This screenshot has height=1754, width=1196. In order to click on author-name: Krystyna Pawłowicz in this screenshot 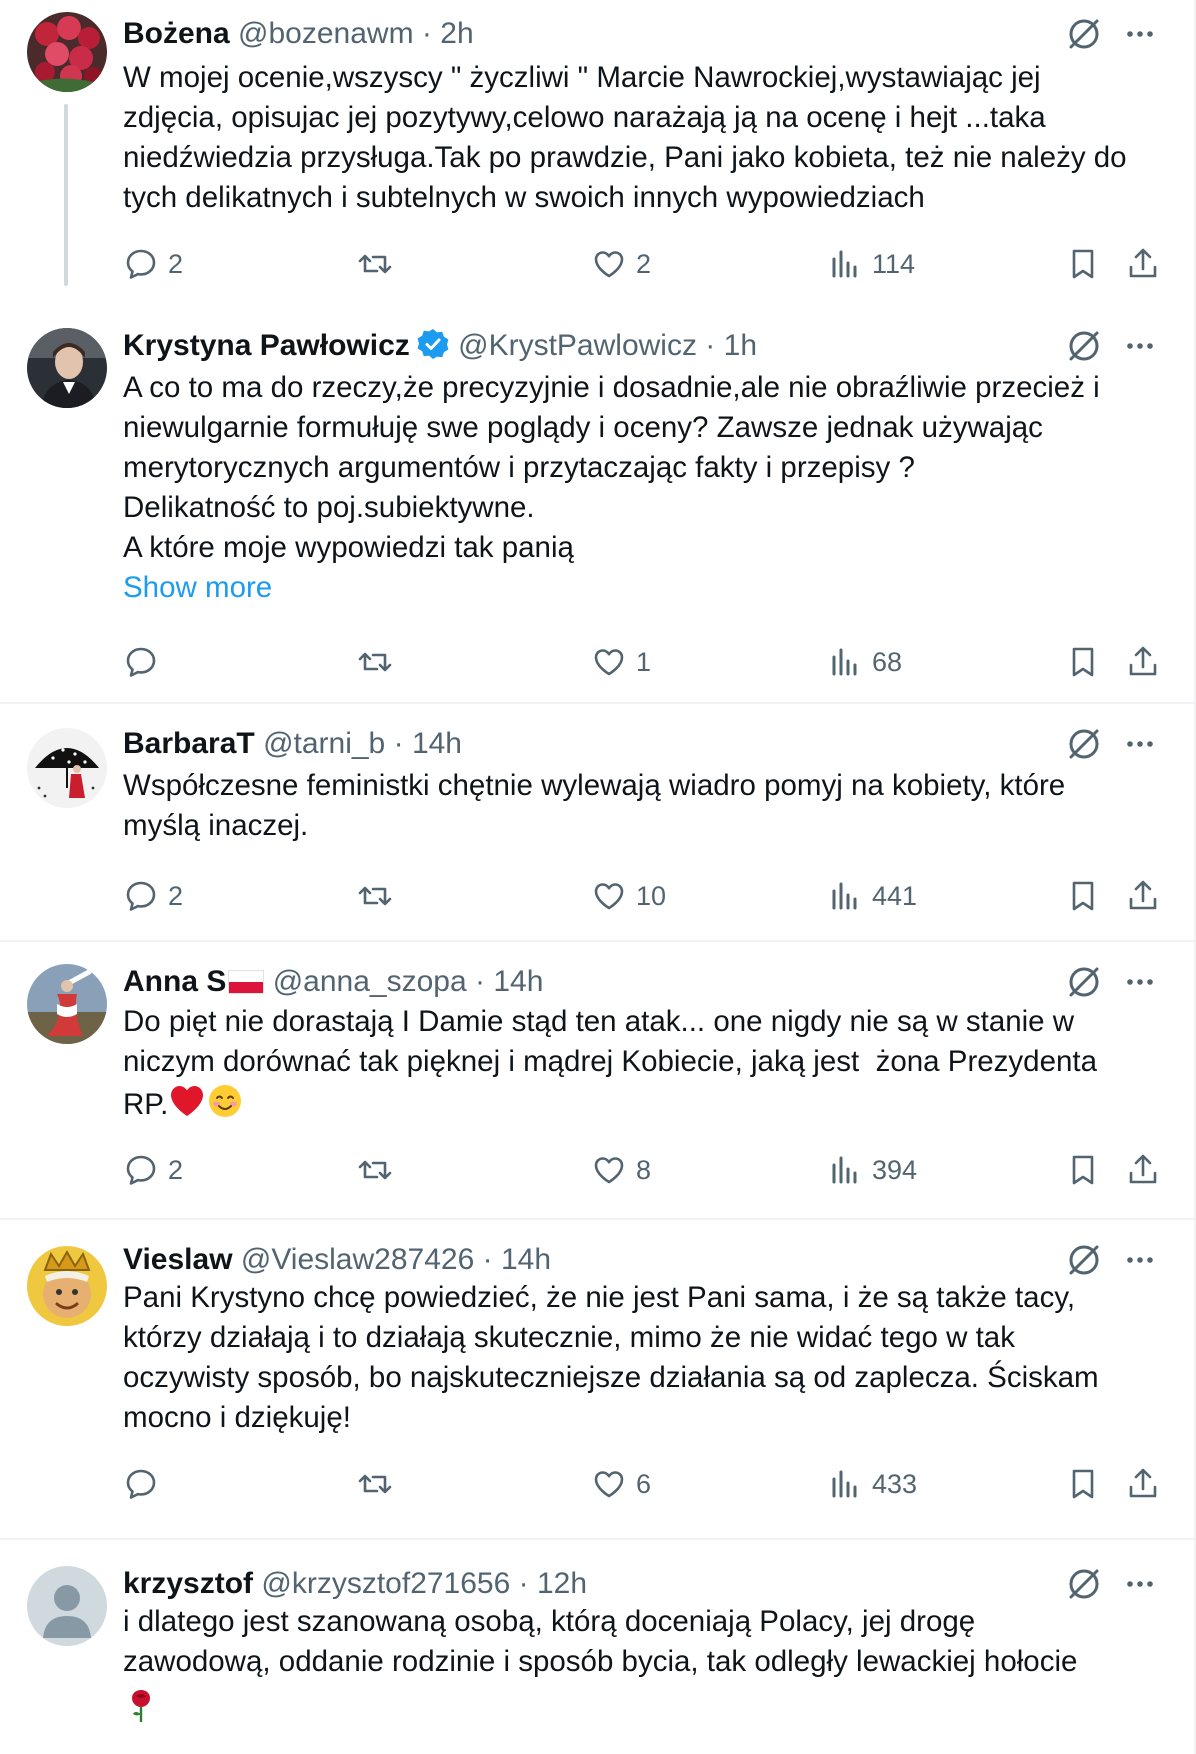, I will do `click(266, 345)`.